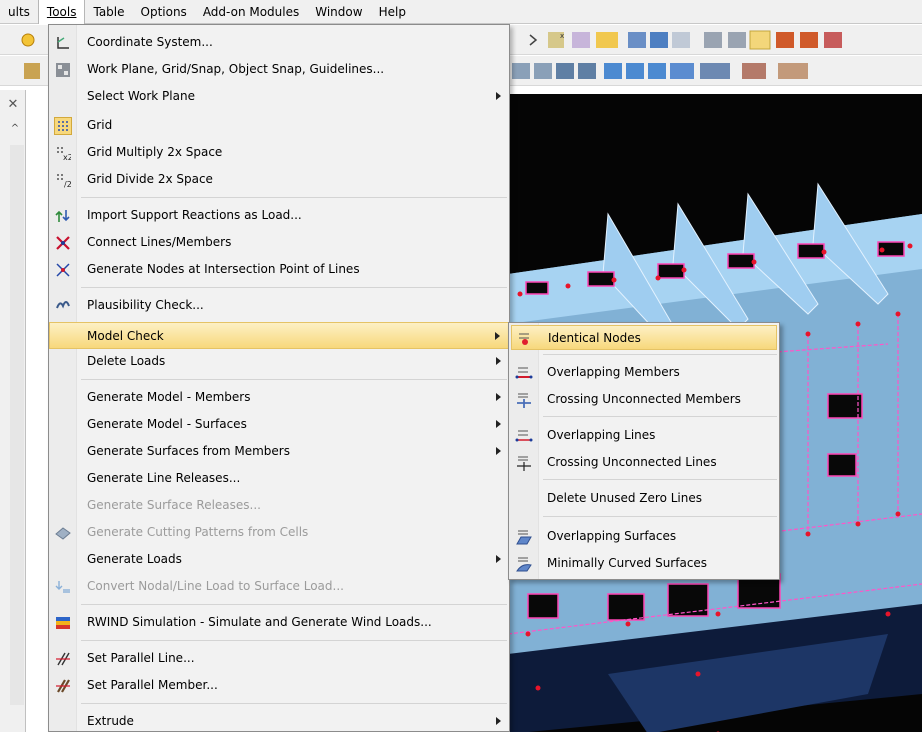 This screenshot has height=732, width=922. I want to click on plausibility-check-icon, so click(63, 306).